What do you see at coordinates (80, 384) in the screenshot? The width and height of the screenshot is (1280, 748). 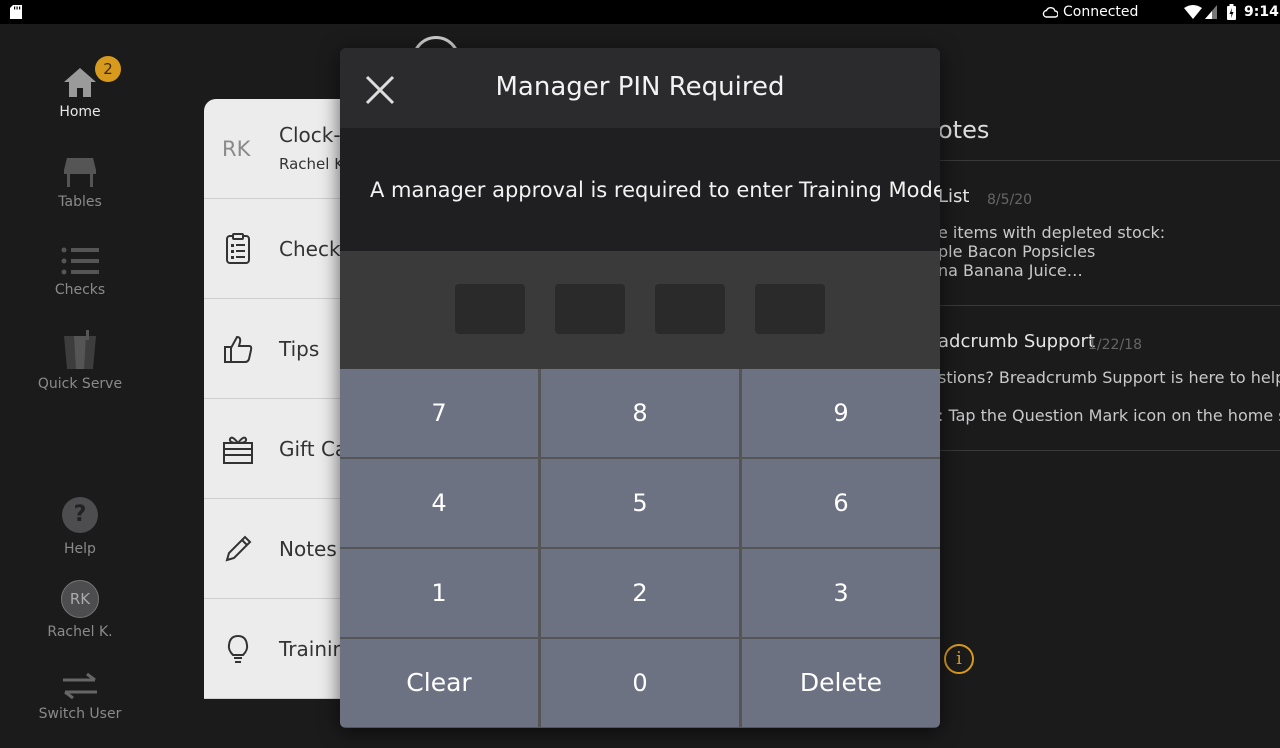 I see `nav-quick-serve-label: Quick Serve` at bounding box center [80, 384].